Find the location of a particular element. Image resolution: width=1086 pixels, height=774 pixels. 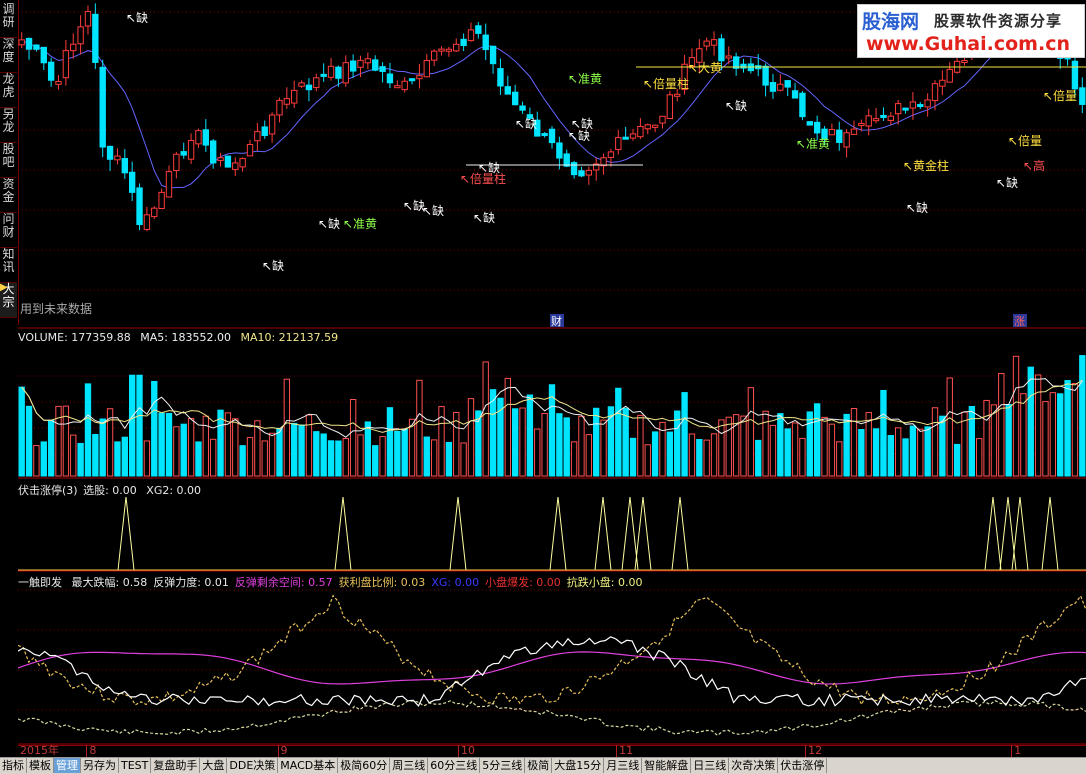

signal-label-15: ↖缺 is located at coordinates (736, 105).